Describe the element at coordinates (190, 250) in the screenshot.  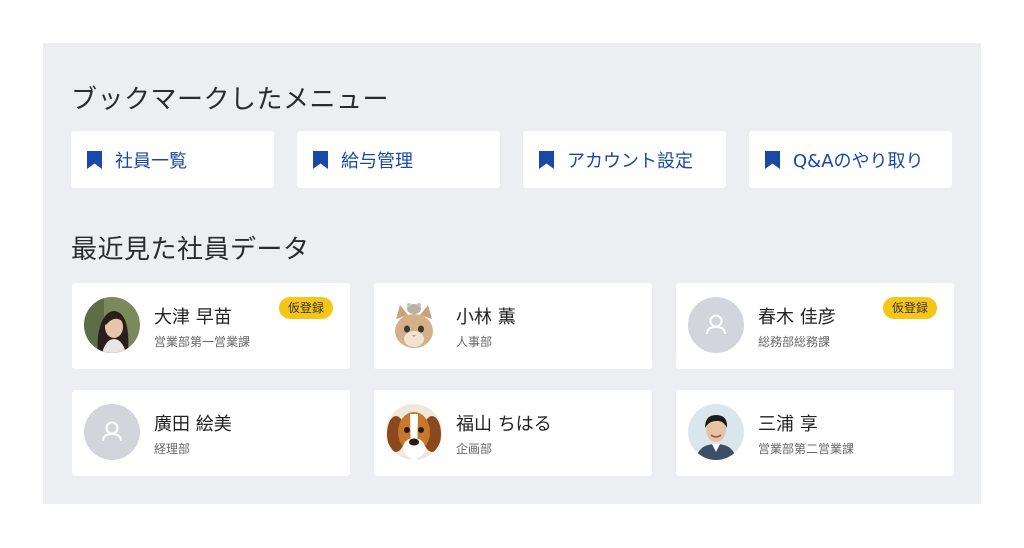
I see `recent-employees-title: 最近見た社員データ` at that location.